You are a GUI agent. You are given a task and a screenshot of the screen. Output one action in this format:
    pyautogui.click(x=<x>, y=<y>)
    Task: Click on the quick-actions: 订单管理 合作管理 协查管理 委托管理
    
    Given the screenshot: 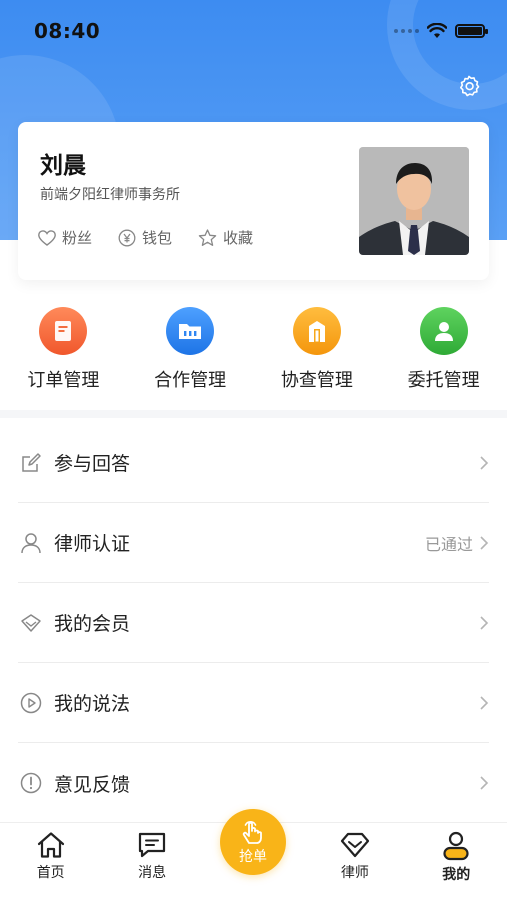 What is the action you would take?
    pyautogui.click(x=253, y=355)
    